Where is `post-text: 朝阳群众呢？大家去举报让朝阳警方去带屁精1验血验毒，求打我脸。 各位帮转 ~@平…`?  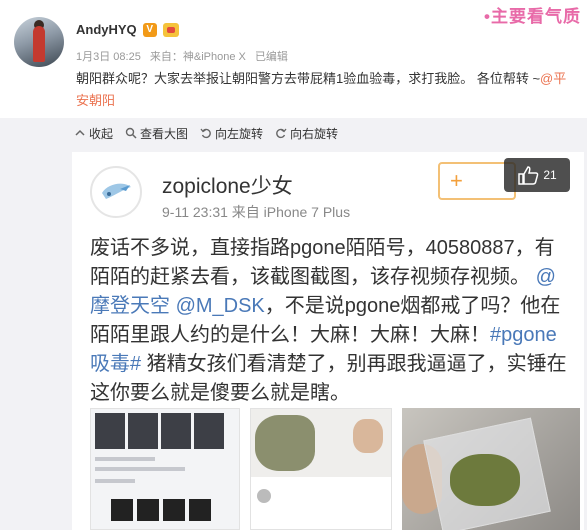 post-text: 朝阳群众呢？大家去举报让朝阳警方去带屁精1验血验毒，求打我脸。 各位帮转 ~@平… is located at coordinates (326, 90).